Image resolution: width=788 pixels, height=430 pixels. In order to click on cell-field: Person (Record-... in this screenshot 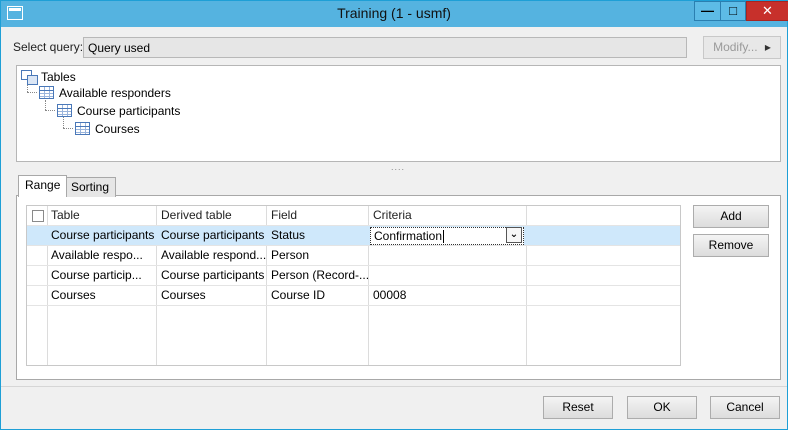, I will do `click(319, 275)`.